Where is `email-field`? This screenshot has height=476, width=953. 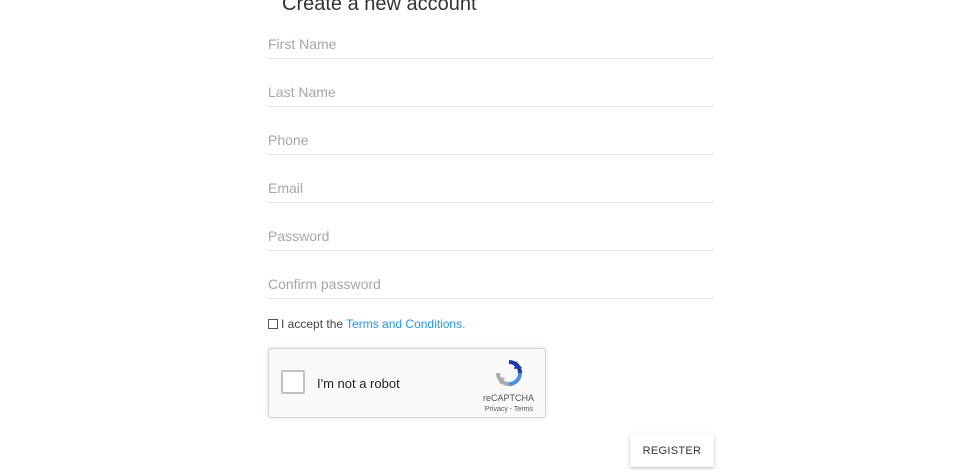 email-field is located at coordinates (491, 188).